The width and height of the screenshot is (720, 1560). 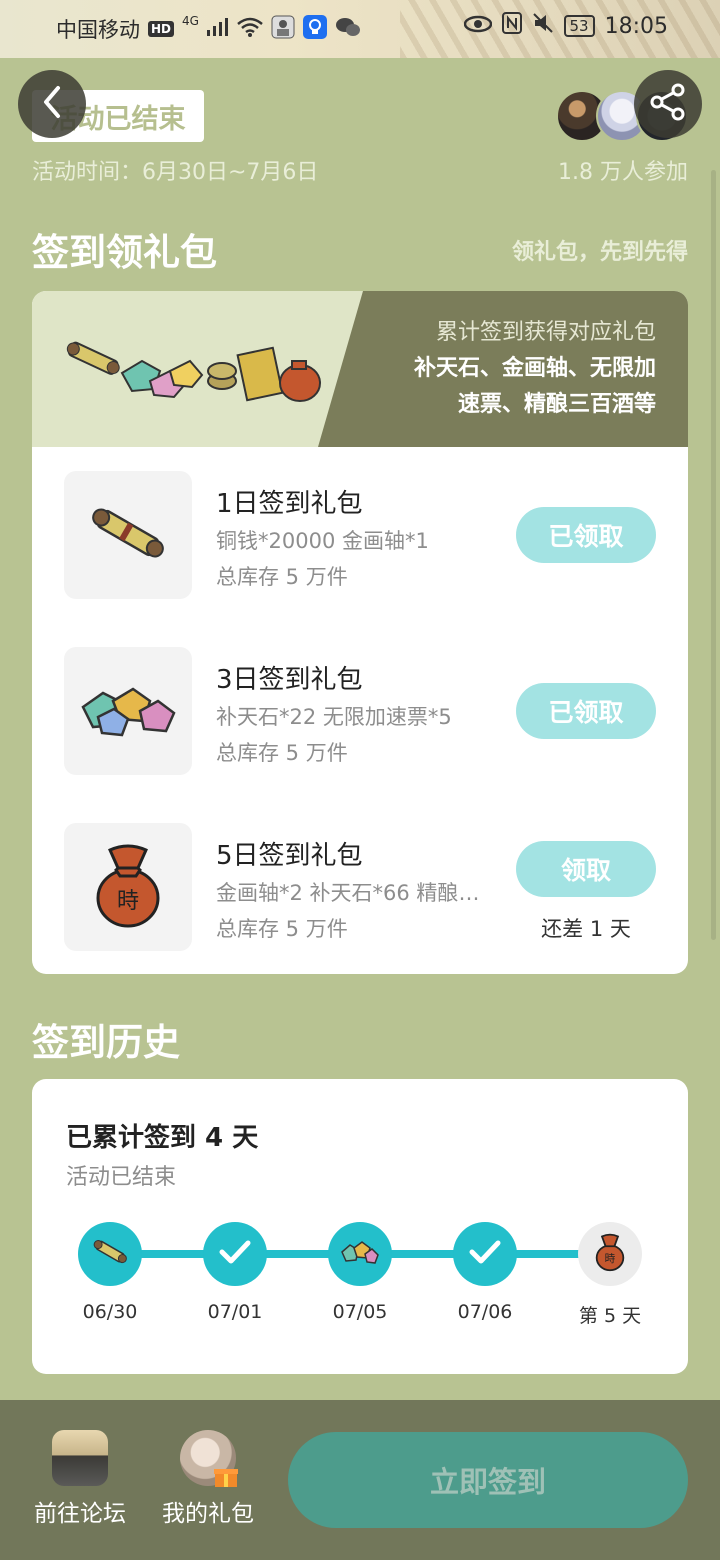 I want to click on history-node-day4, so click(x=485, y=1254).